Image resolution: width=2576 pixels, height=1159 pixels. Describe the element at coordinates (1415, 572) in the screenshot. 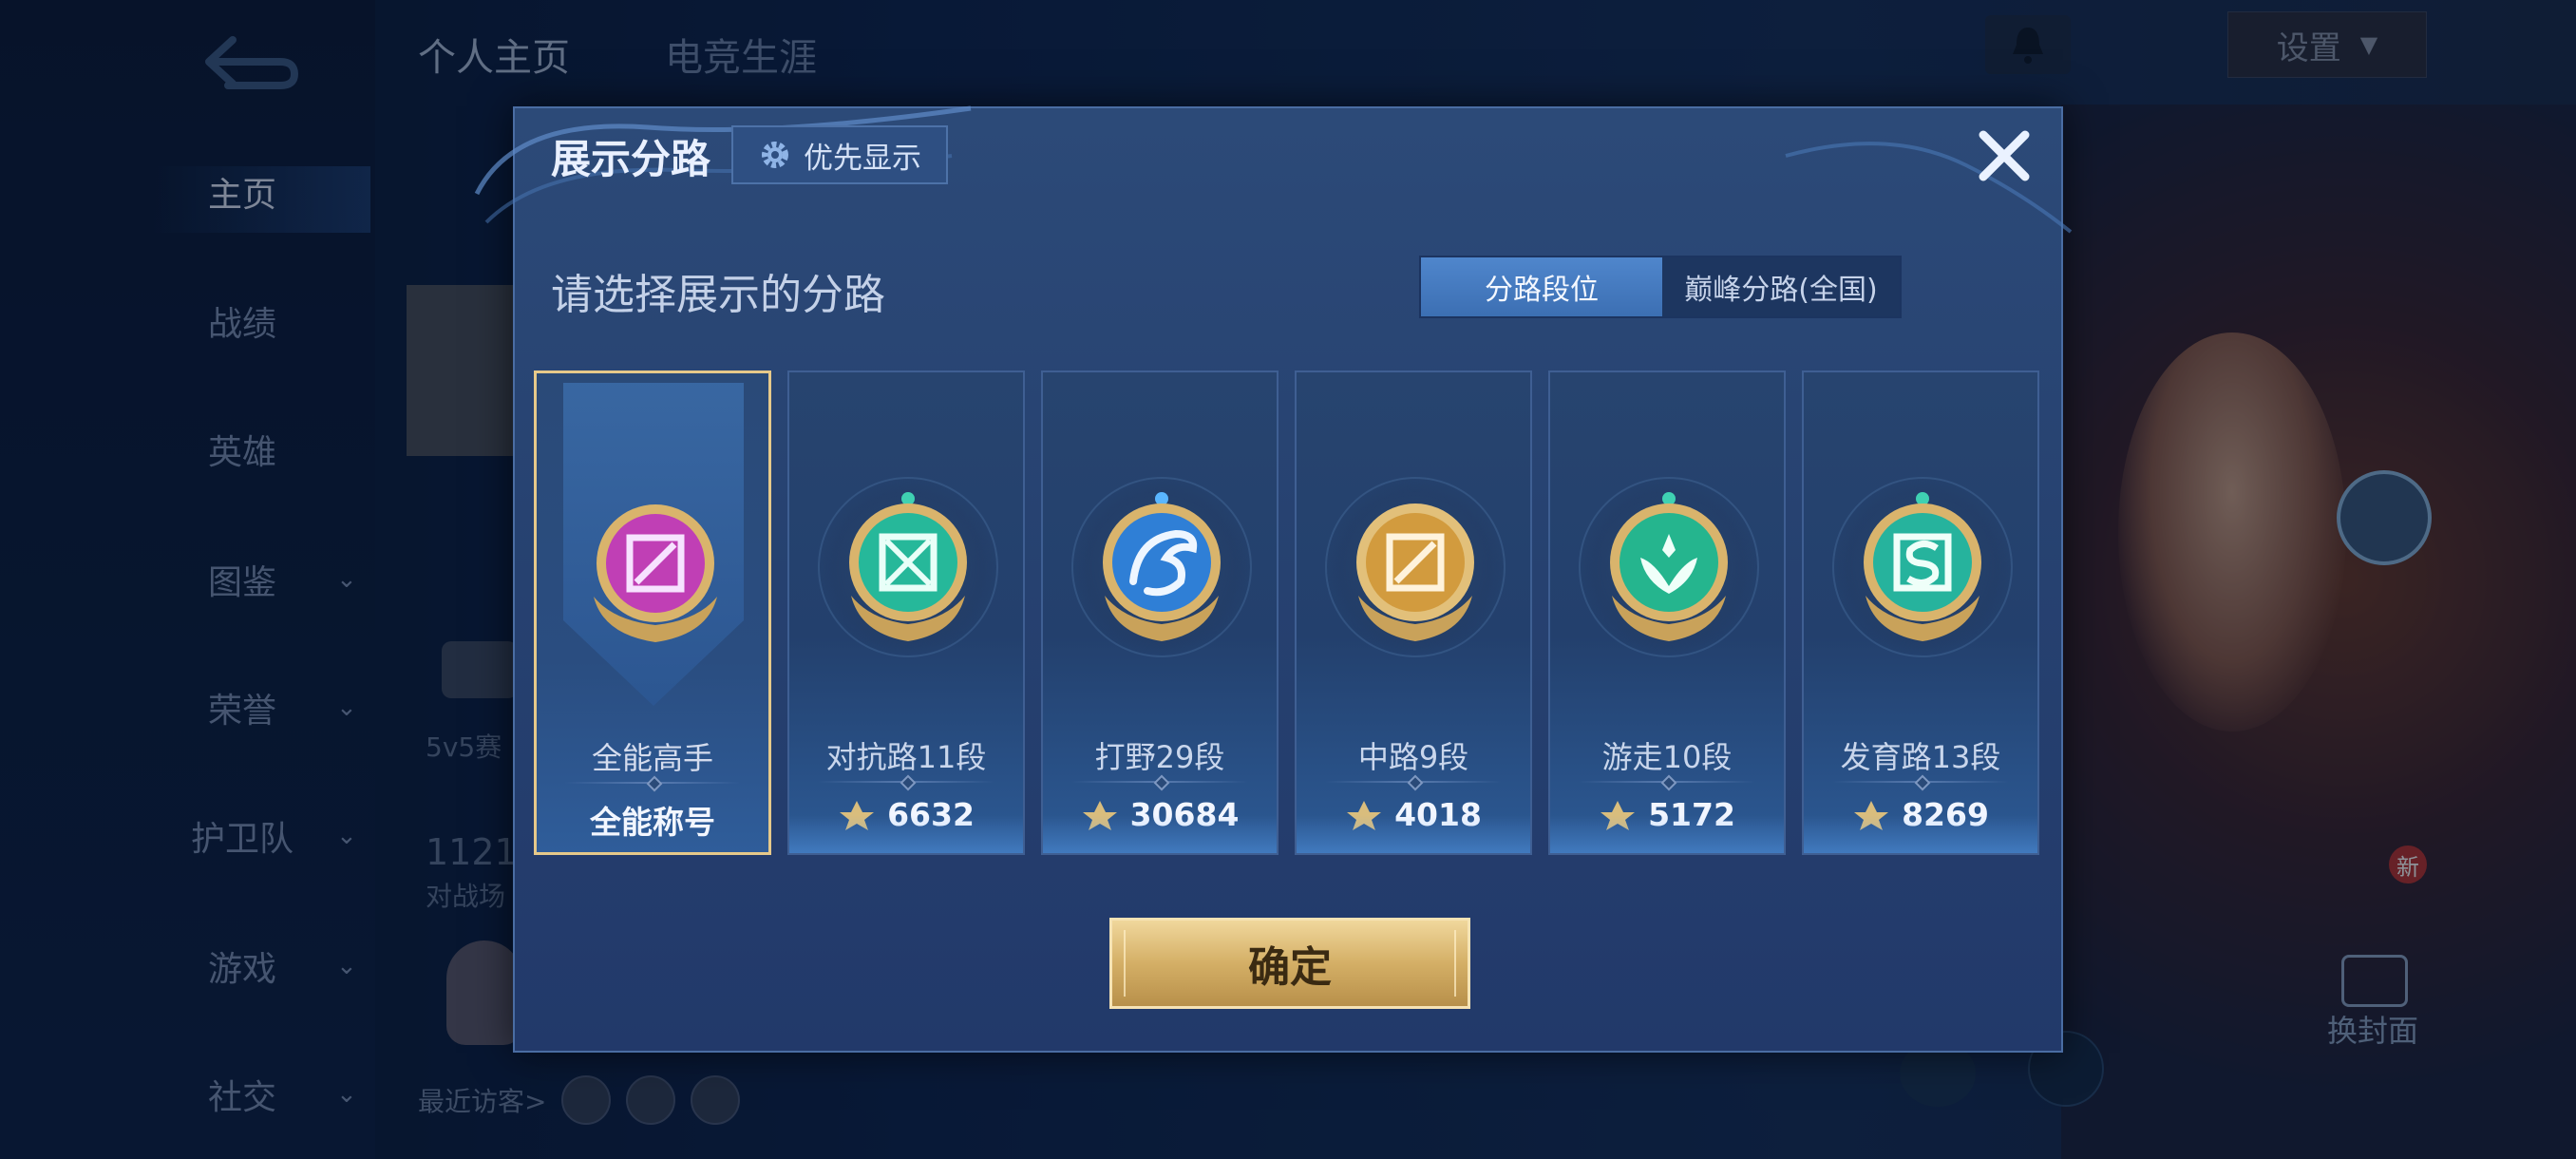

I see `mid-lane-icon` at that location.